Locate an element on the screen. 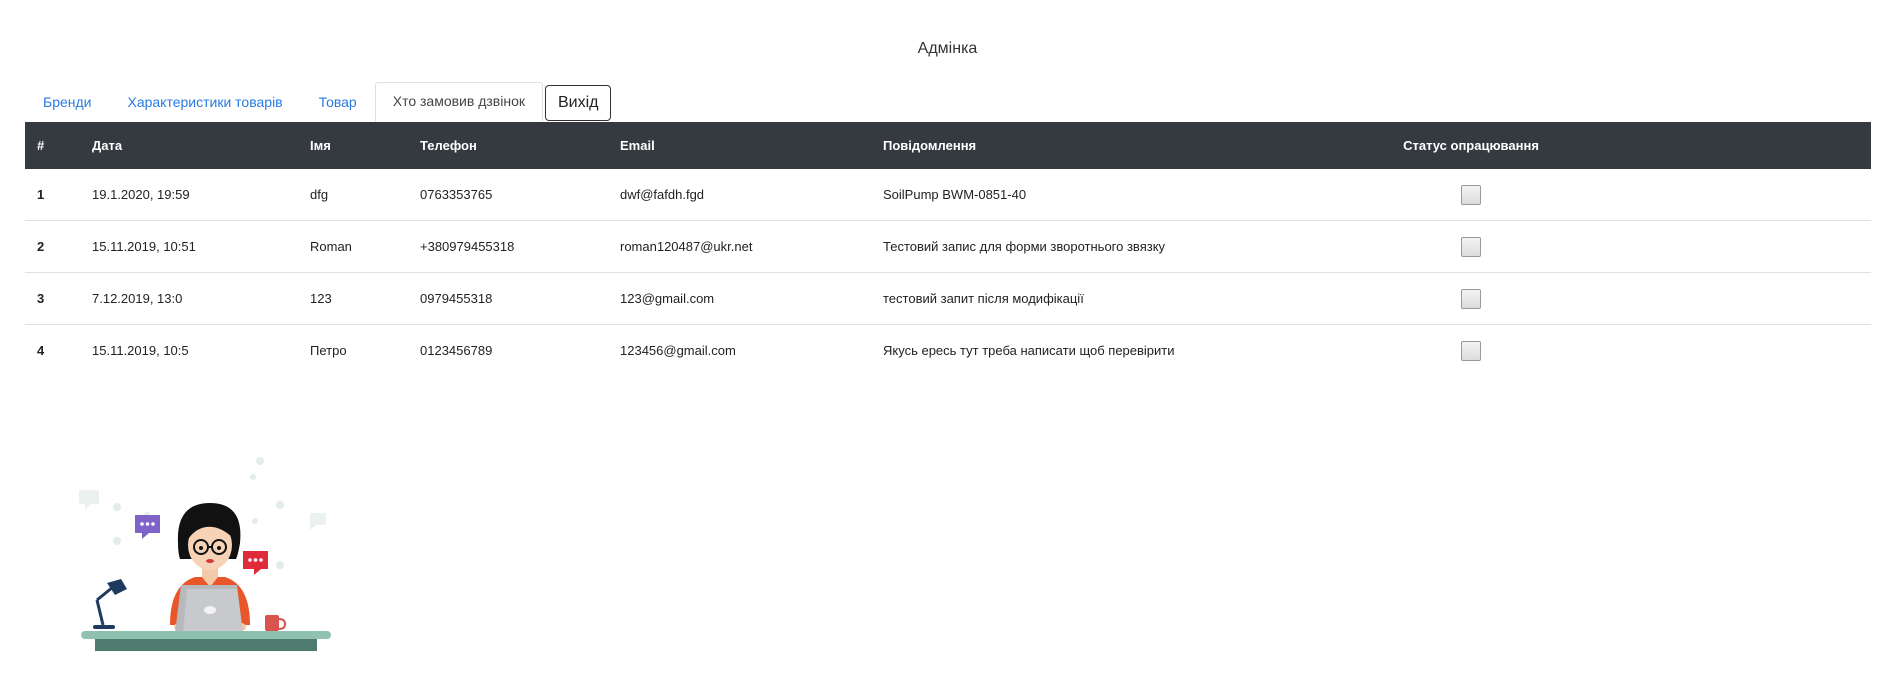 The width and height of the screenshot is (1895, 689). row-name: dfg is located at coordinates (353, 195).